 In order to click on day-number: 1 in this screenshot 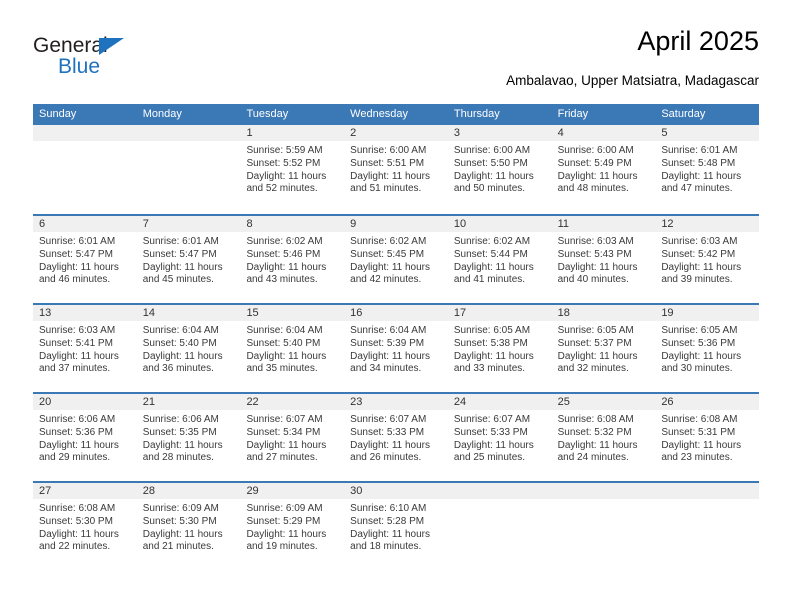, I will do `click(292, 133)`.